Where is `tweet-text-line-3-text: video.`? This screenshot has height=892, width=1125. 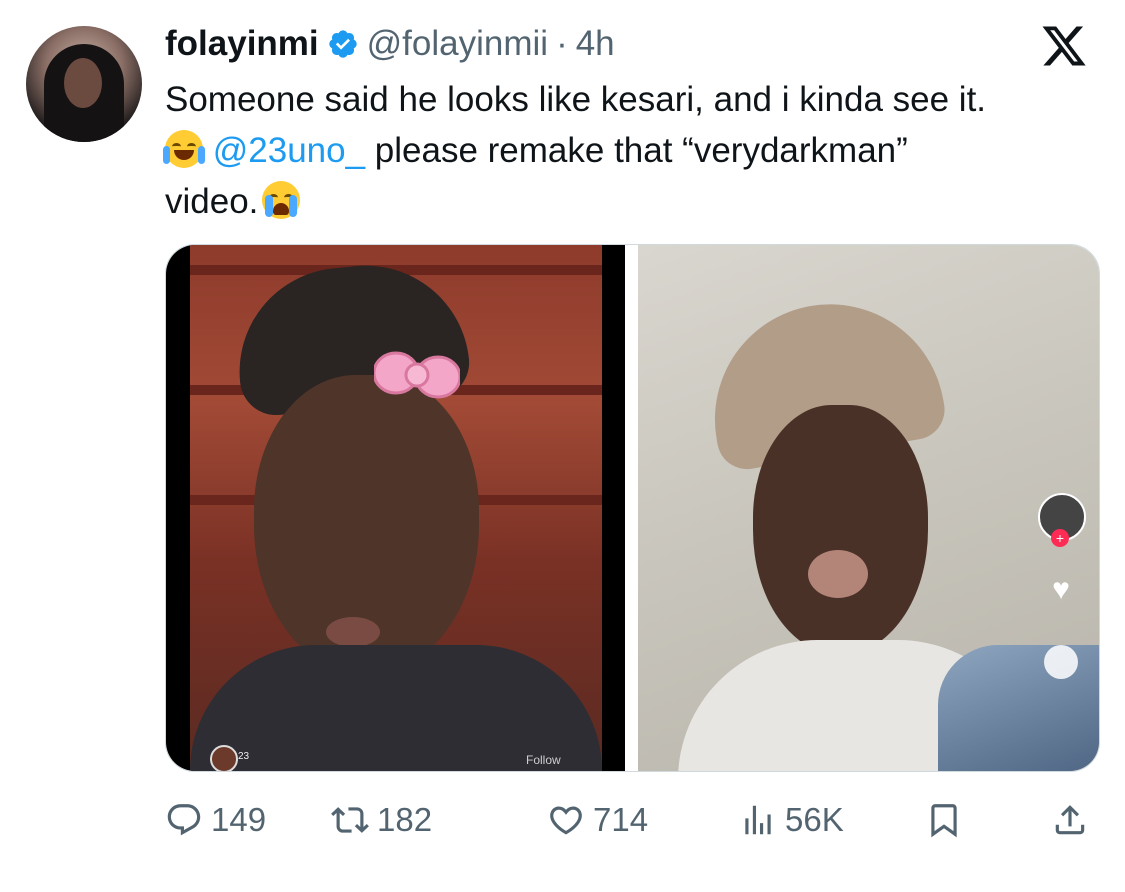 tweet-text-line-3-text: video. is located at coordinates (212, 201).